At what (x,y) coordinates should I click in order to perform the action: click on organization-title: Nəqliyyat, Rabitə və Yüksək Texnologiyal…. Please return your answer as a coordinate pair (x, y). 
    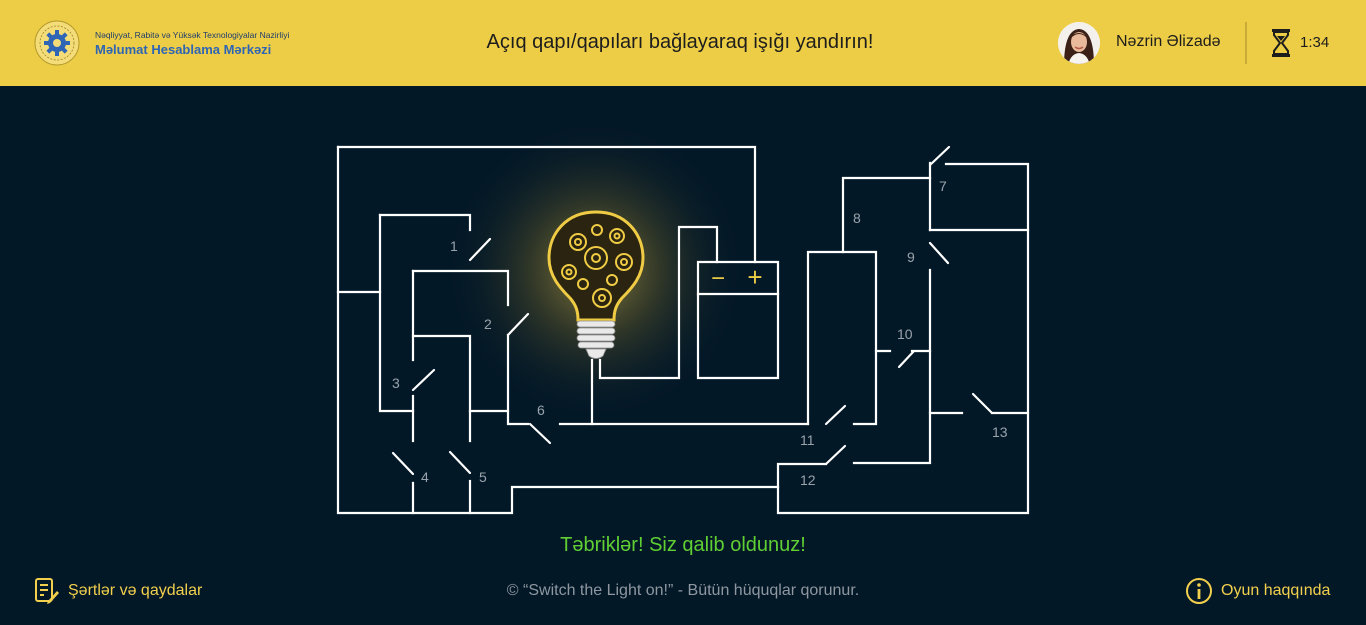
    Looking at the image, I should click on (192, 43).